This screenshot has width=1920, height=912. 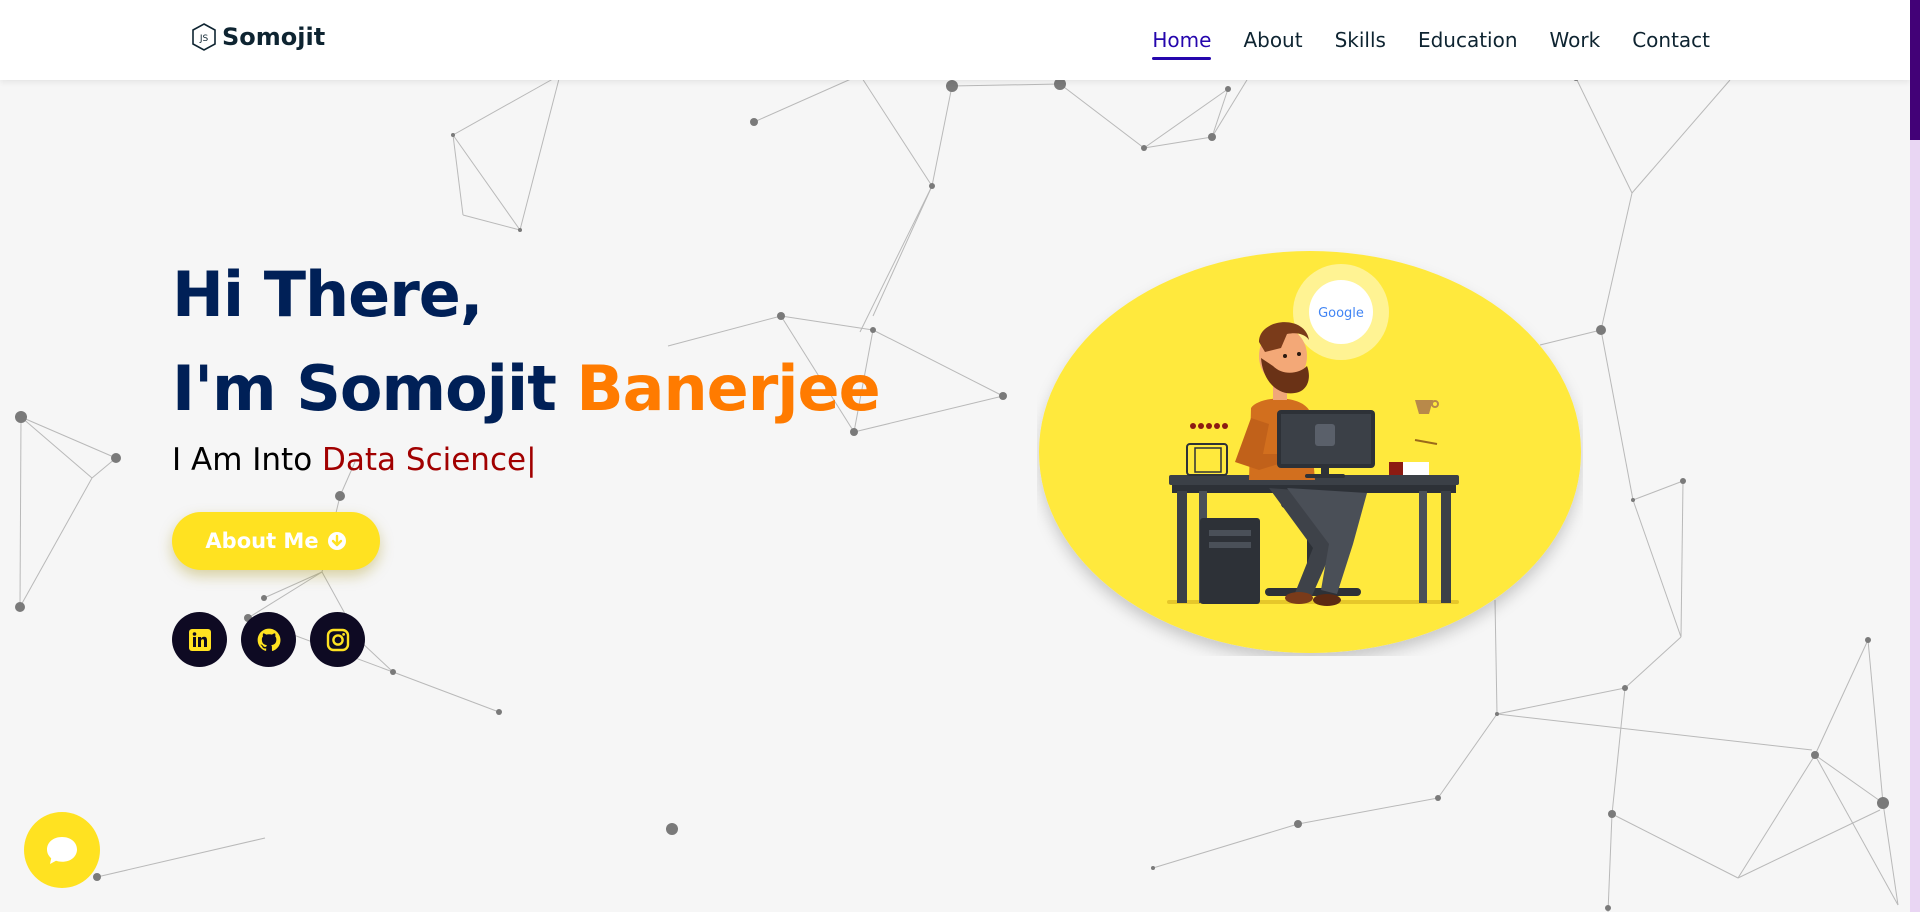 I want to click on computer-monitor, so click(x=1326, y=444).